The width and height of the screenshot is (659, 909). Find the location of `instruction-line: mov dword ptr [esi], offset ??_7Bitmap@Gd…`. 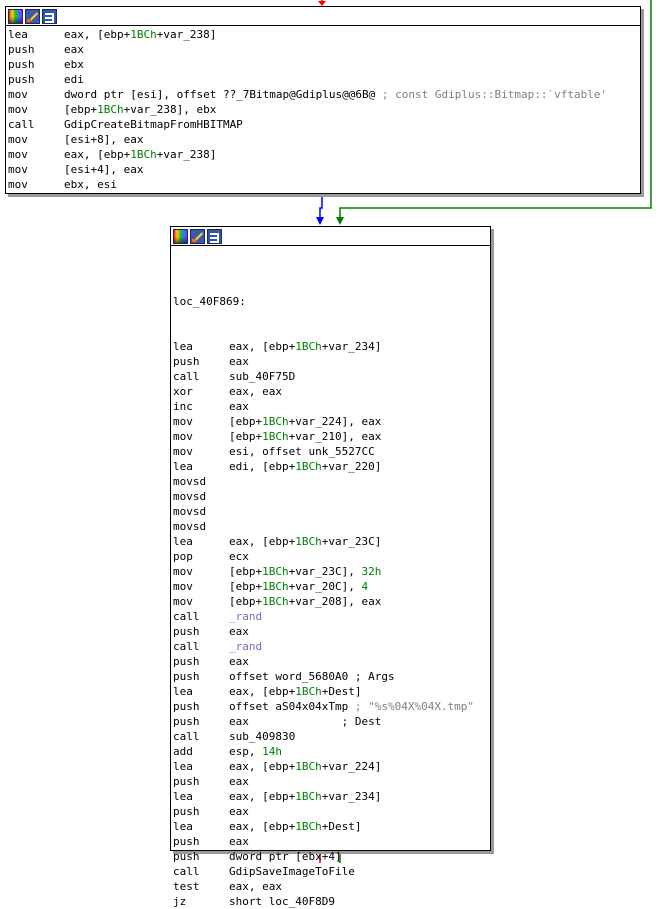

instruction-line: mov dword ptr [esi], offset ??_7Bitmap@Gd… is located at coordinates (324, 94).